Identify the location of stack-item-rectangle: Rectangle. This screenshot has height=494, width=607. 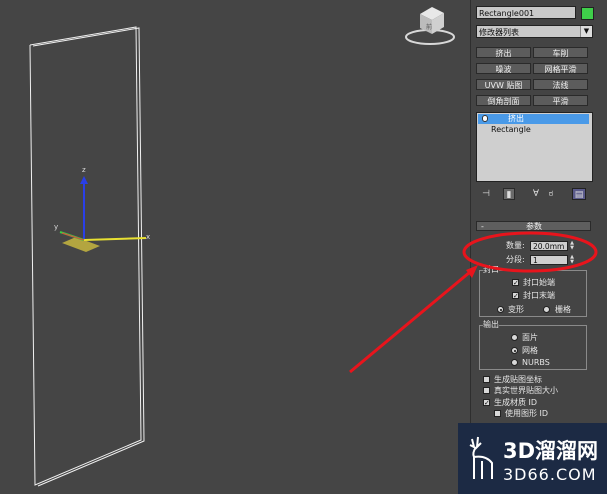
(511, 130).